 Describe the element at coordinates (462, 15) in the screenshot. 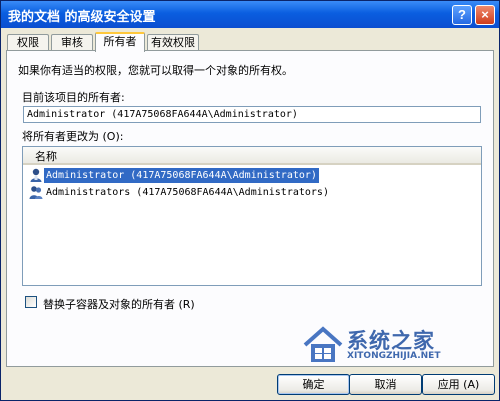

I see `help-button: ?` at that location.